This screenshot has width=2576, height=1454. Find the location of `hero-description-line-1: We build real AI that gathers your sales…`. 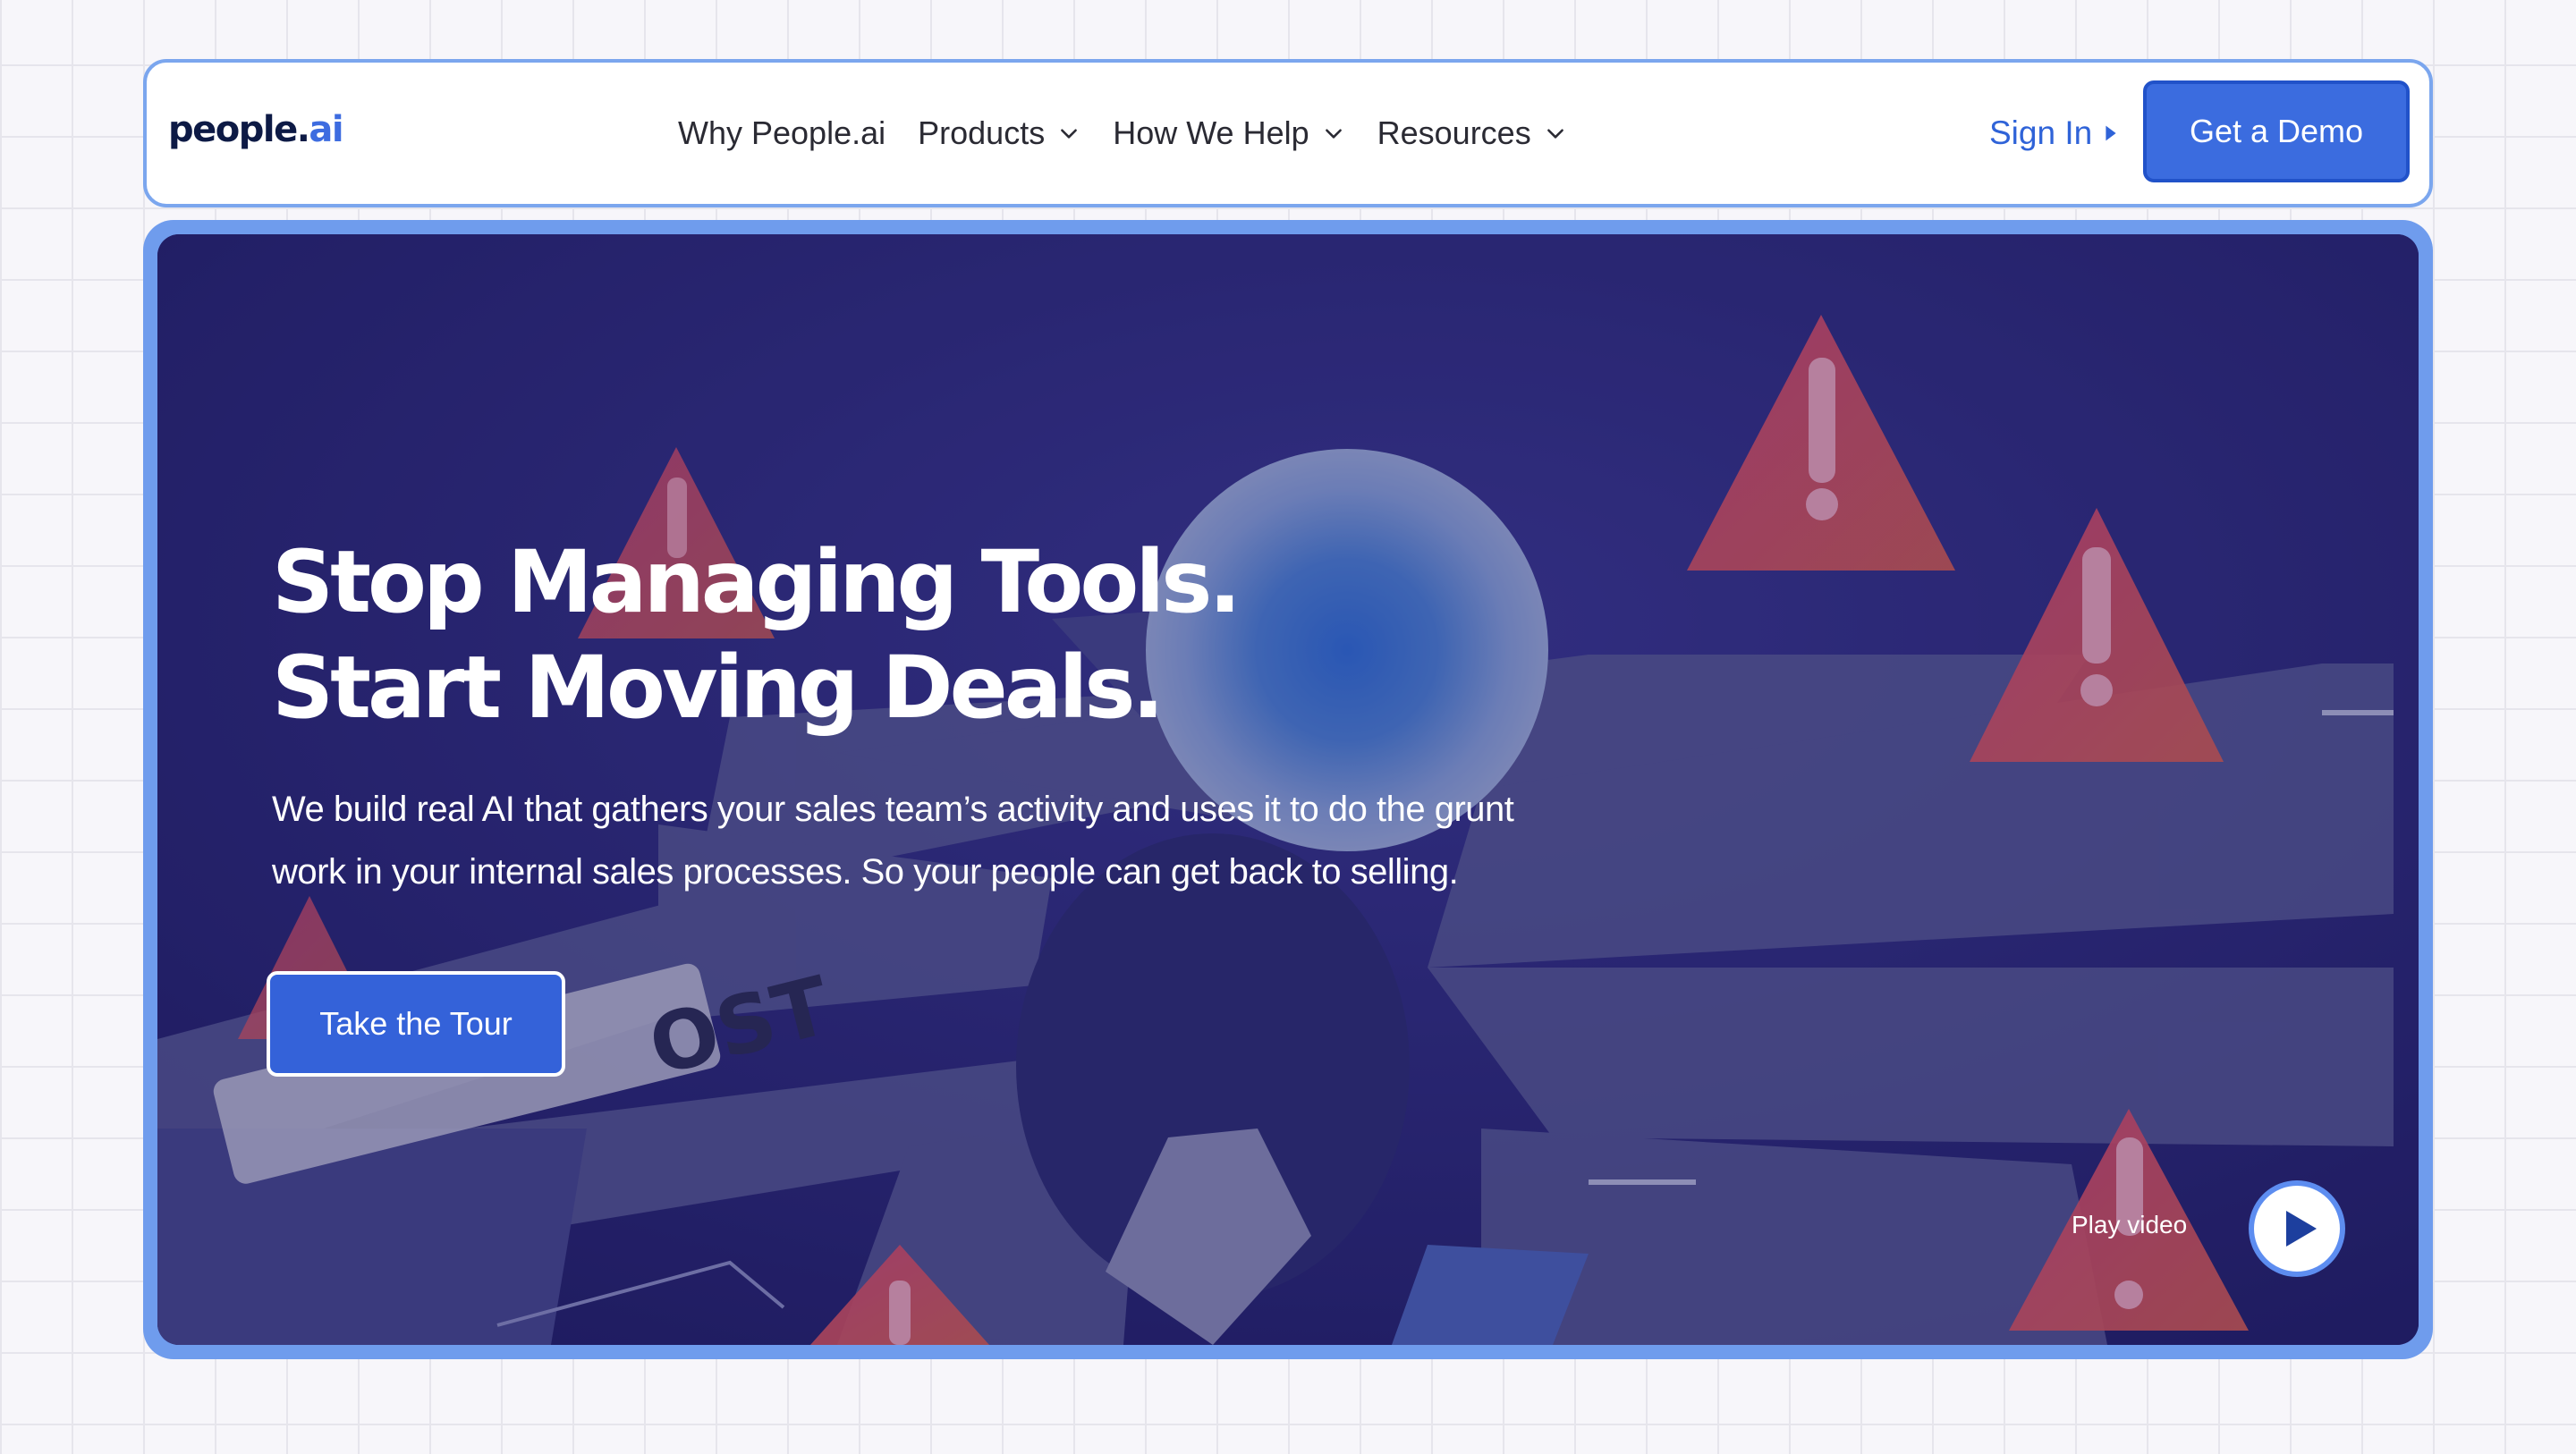

hero-description-line-1: We build real AI that gathers your sales… is located at coordinates (893, 810).